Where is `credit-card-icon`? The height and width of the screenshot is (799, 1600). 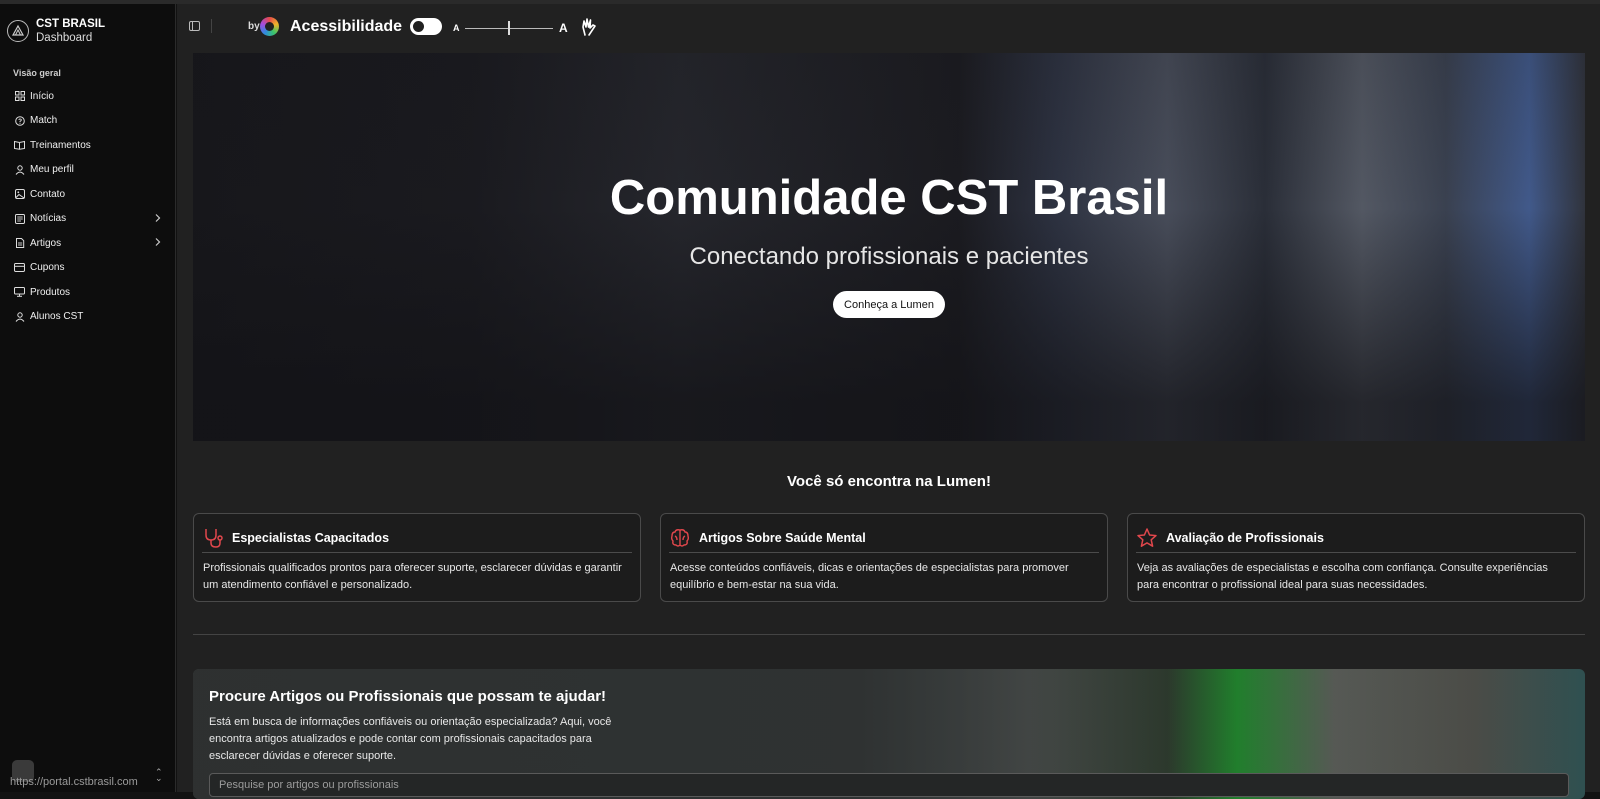
credit-card-icon is located at coordinates (19, 267).